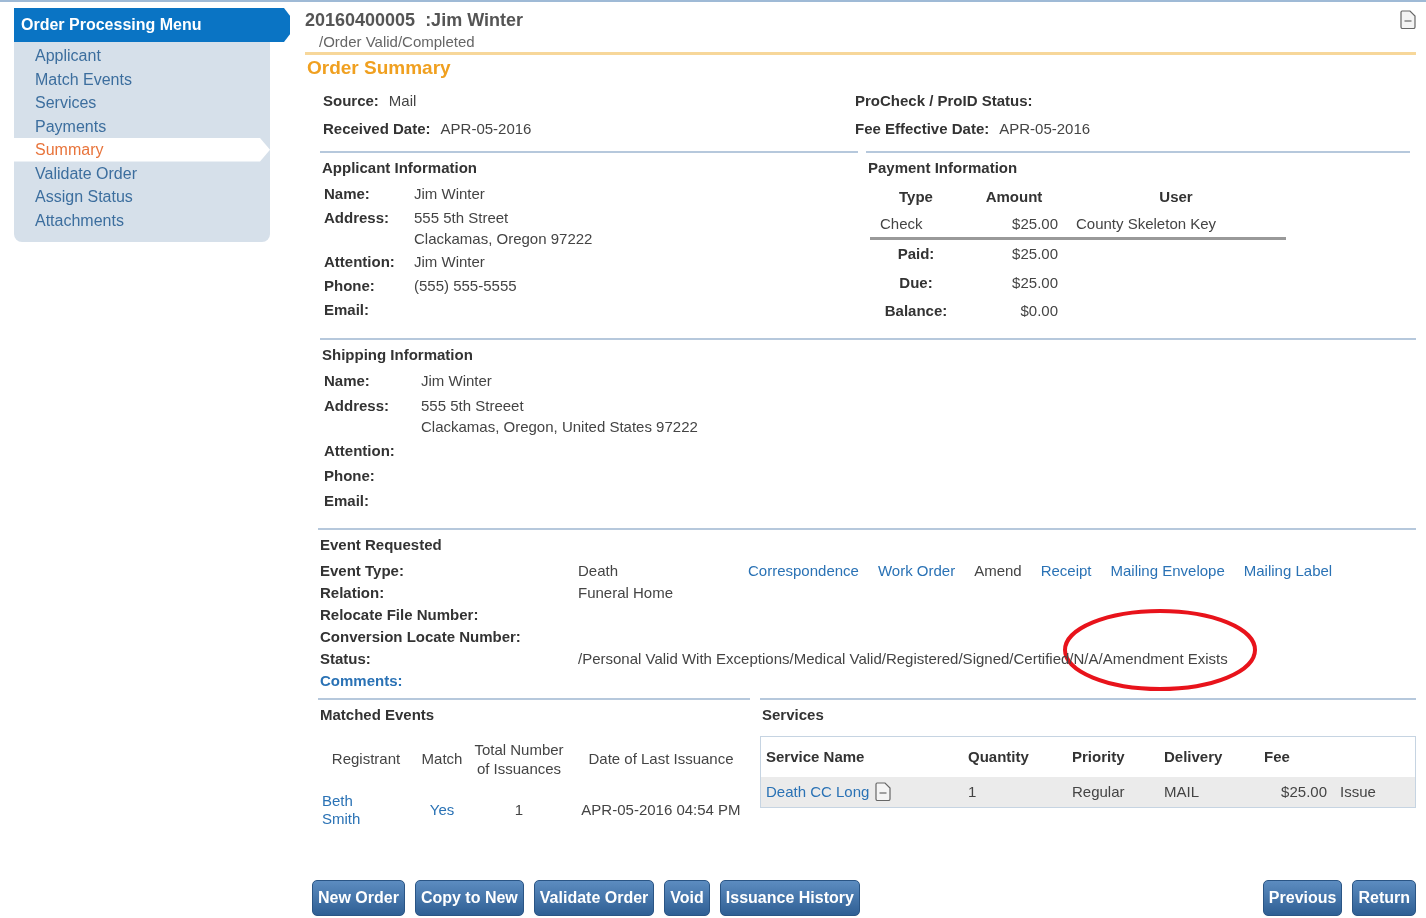  Describe the element at coordinates (142, 126) in the screenshot. I see `menu-item: Payments` at that location.